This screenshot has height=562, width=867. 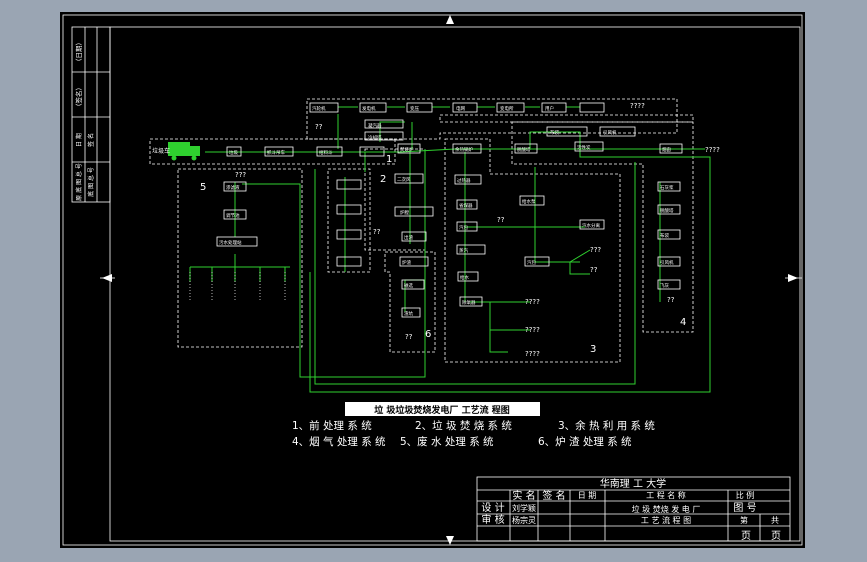 I want to click on left-sidebar-table: （日期） （签名） 日 期 签 名 原 底 图 总 号 底 图 总 号, so click(x=91, y=114).